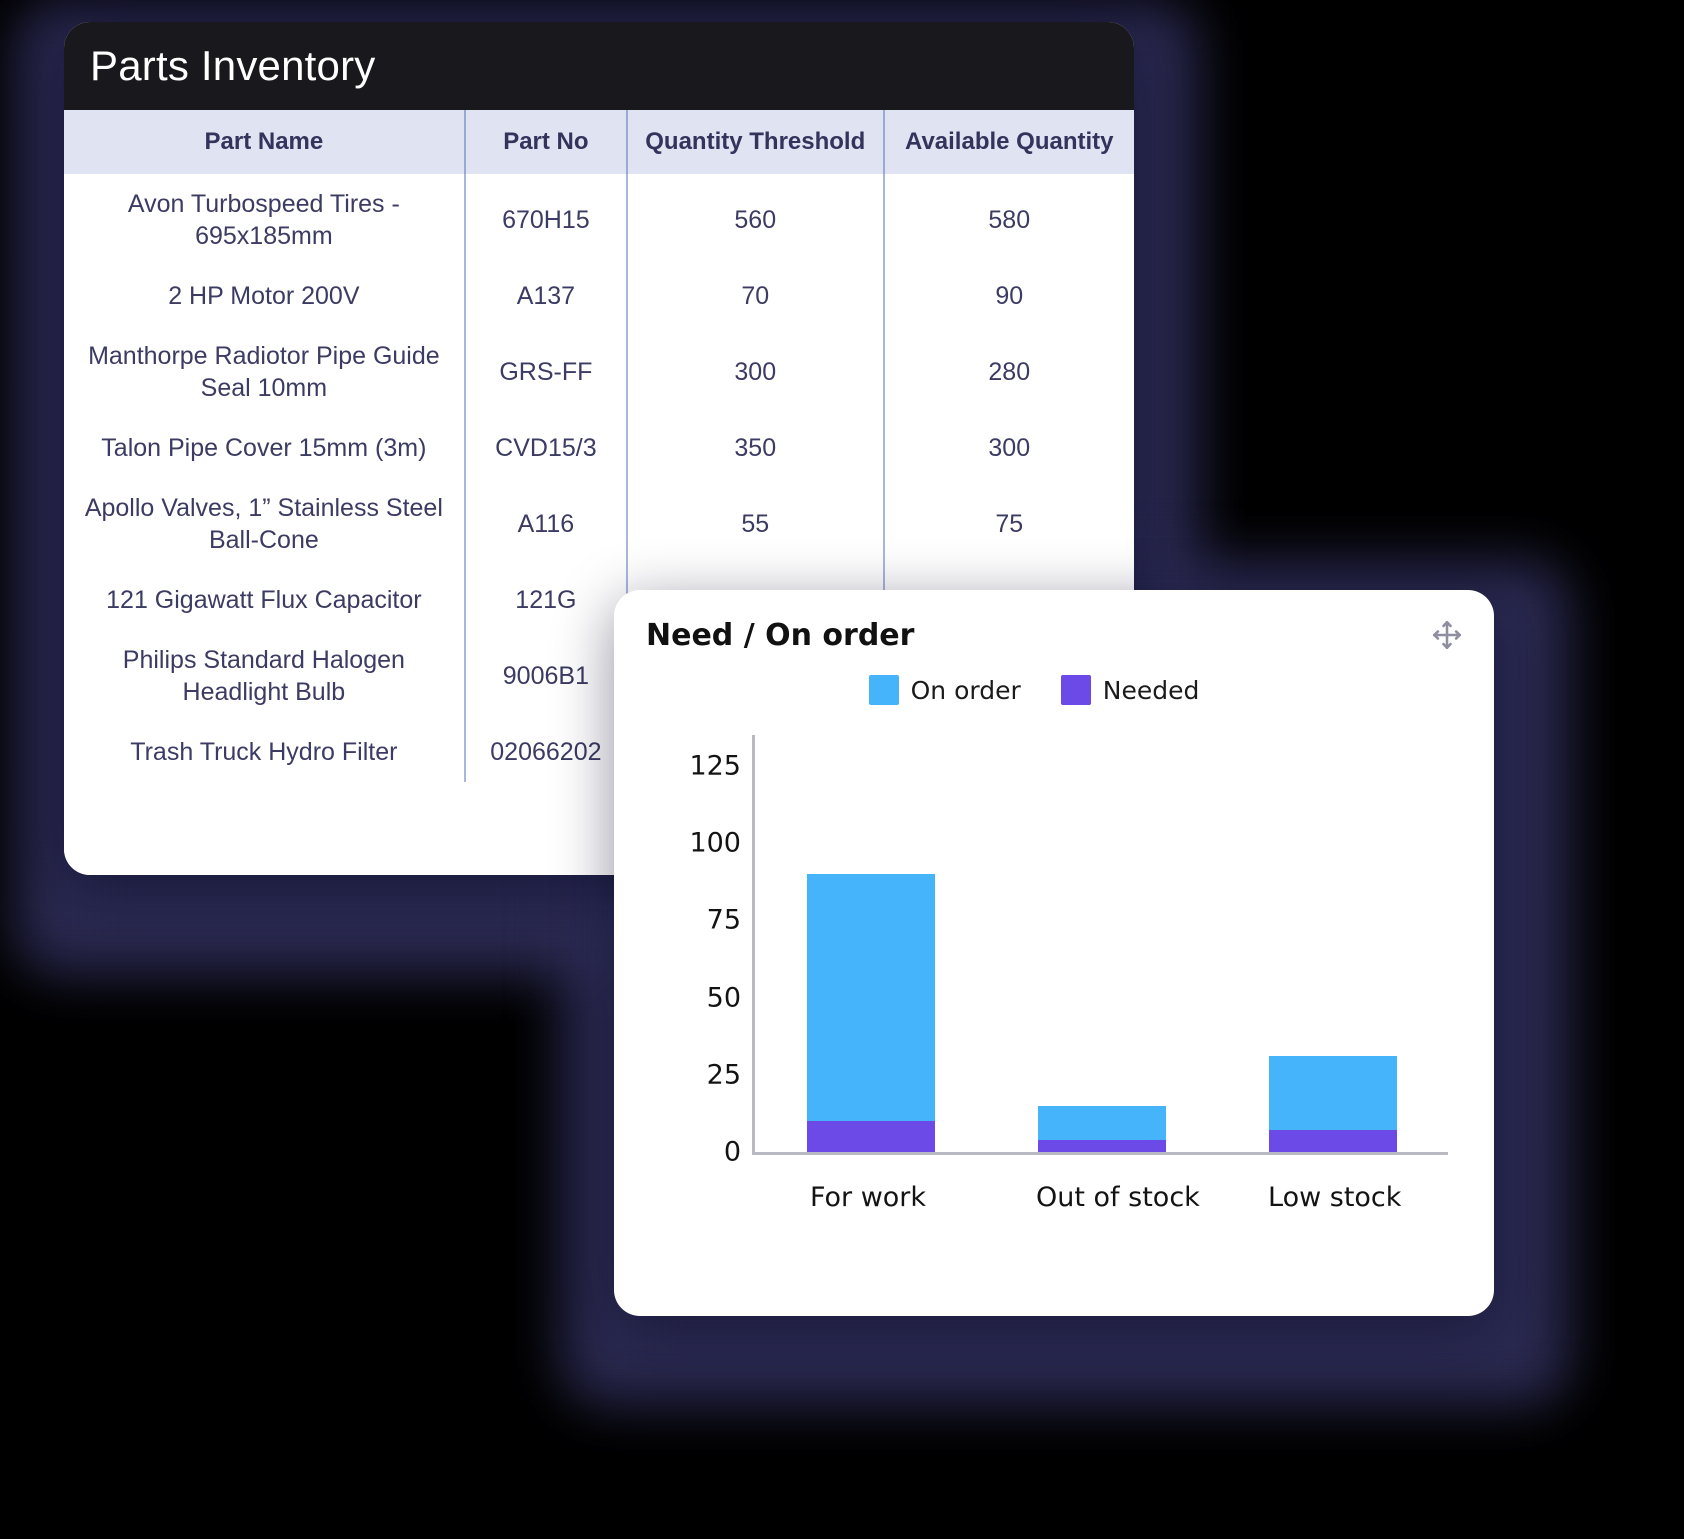 The height and width of the screenshot is (1539, 1684). What do you see at coordinates (723, 920) in the screenshot?
I see `y-tick-75: 75` at bounding box center [723, 920].